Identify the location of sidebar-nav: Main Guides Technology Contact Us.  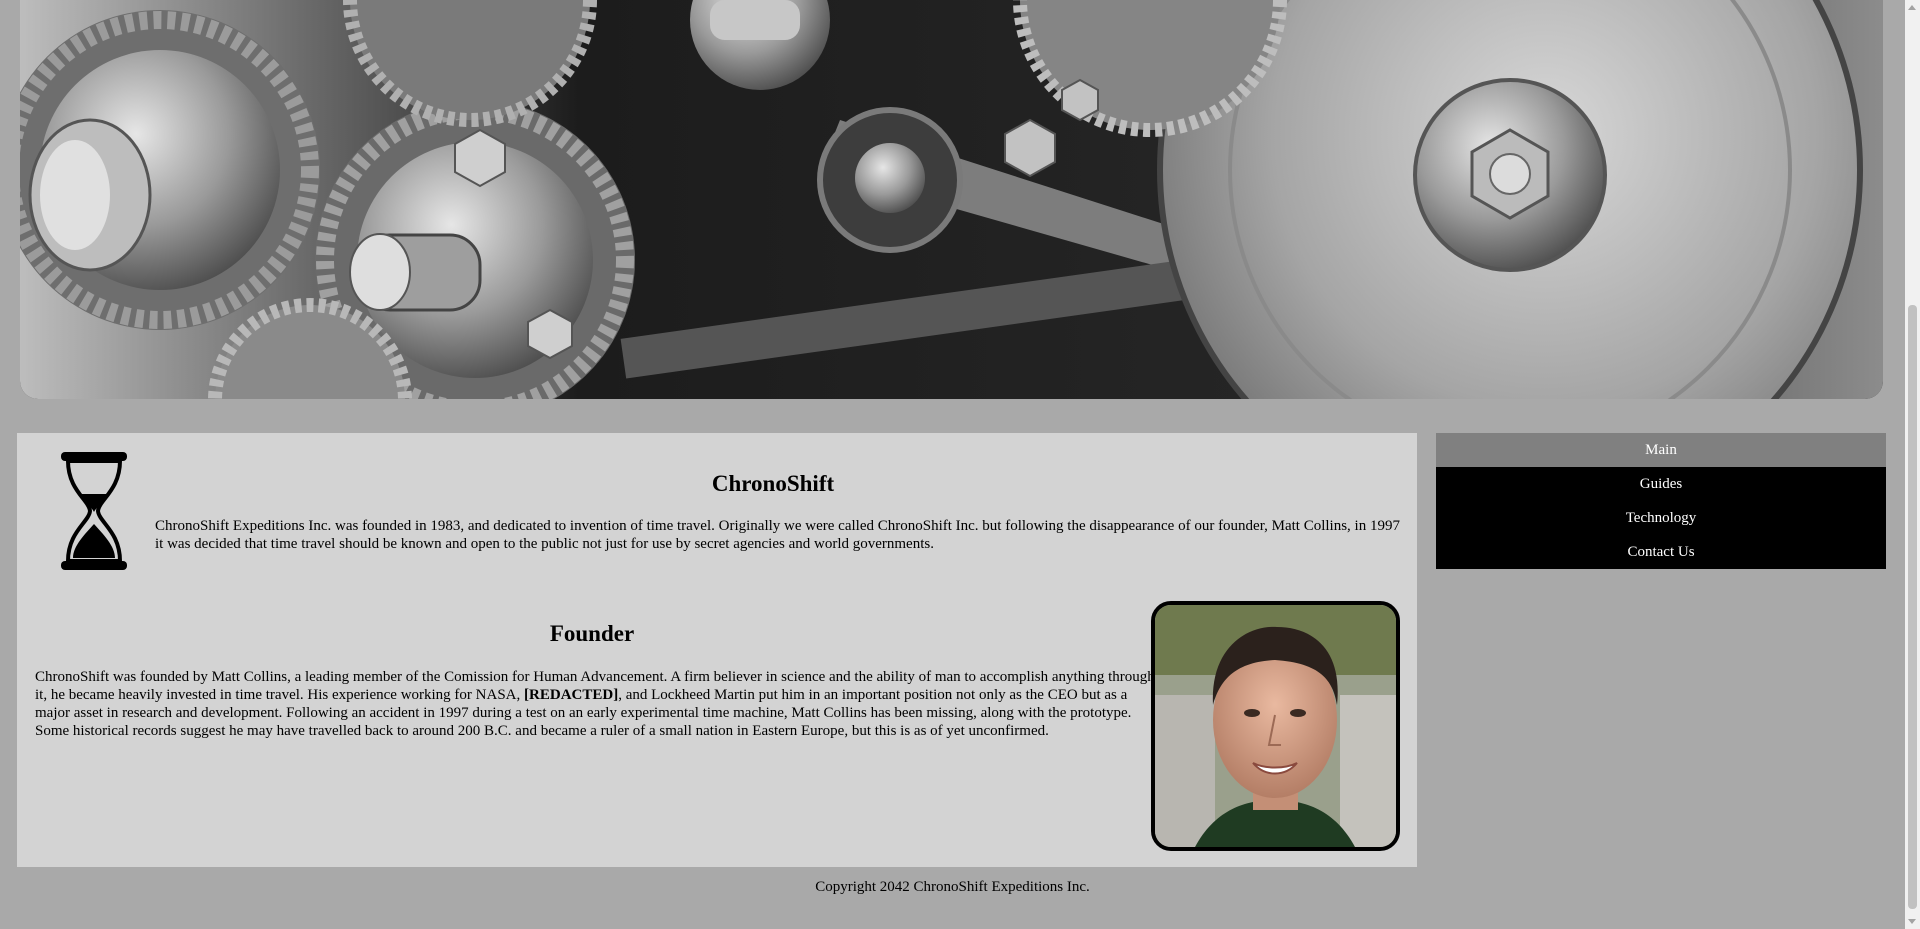
(1661, 501).